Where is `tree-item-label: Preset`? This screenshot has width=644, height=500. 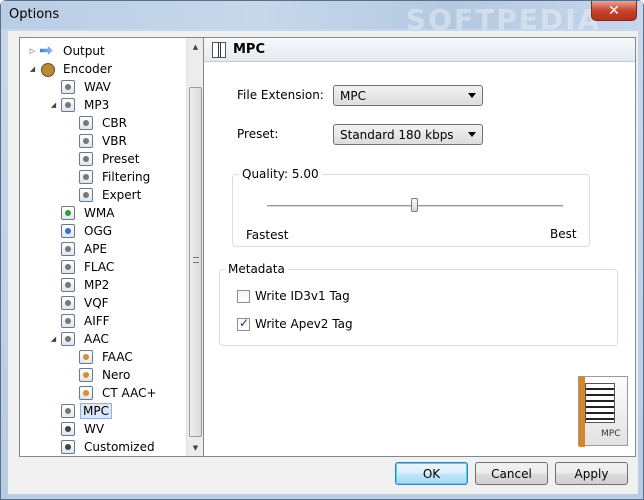
tree-item-label: Preset is located at coordinates (121, 159).